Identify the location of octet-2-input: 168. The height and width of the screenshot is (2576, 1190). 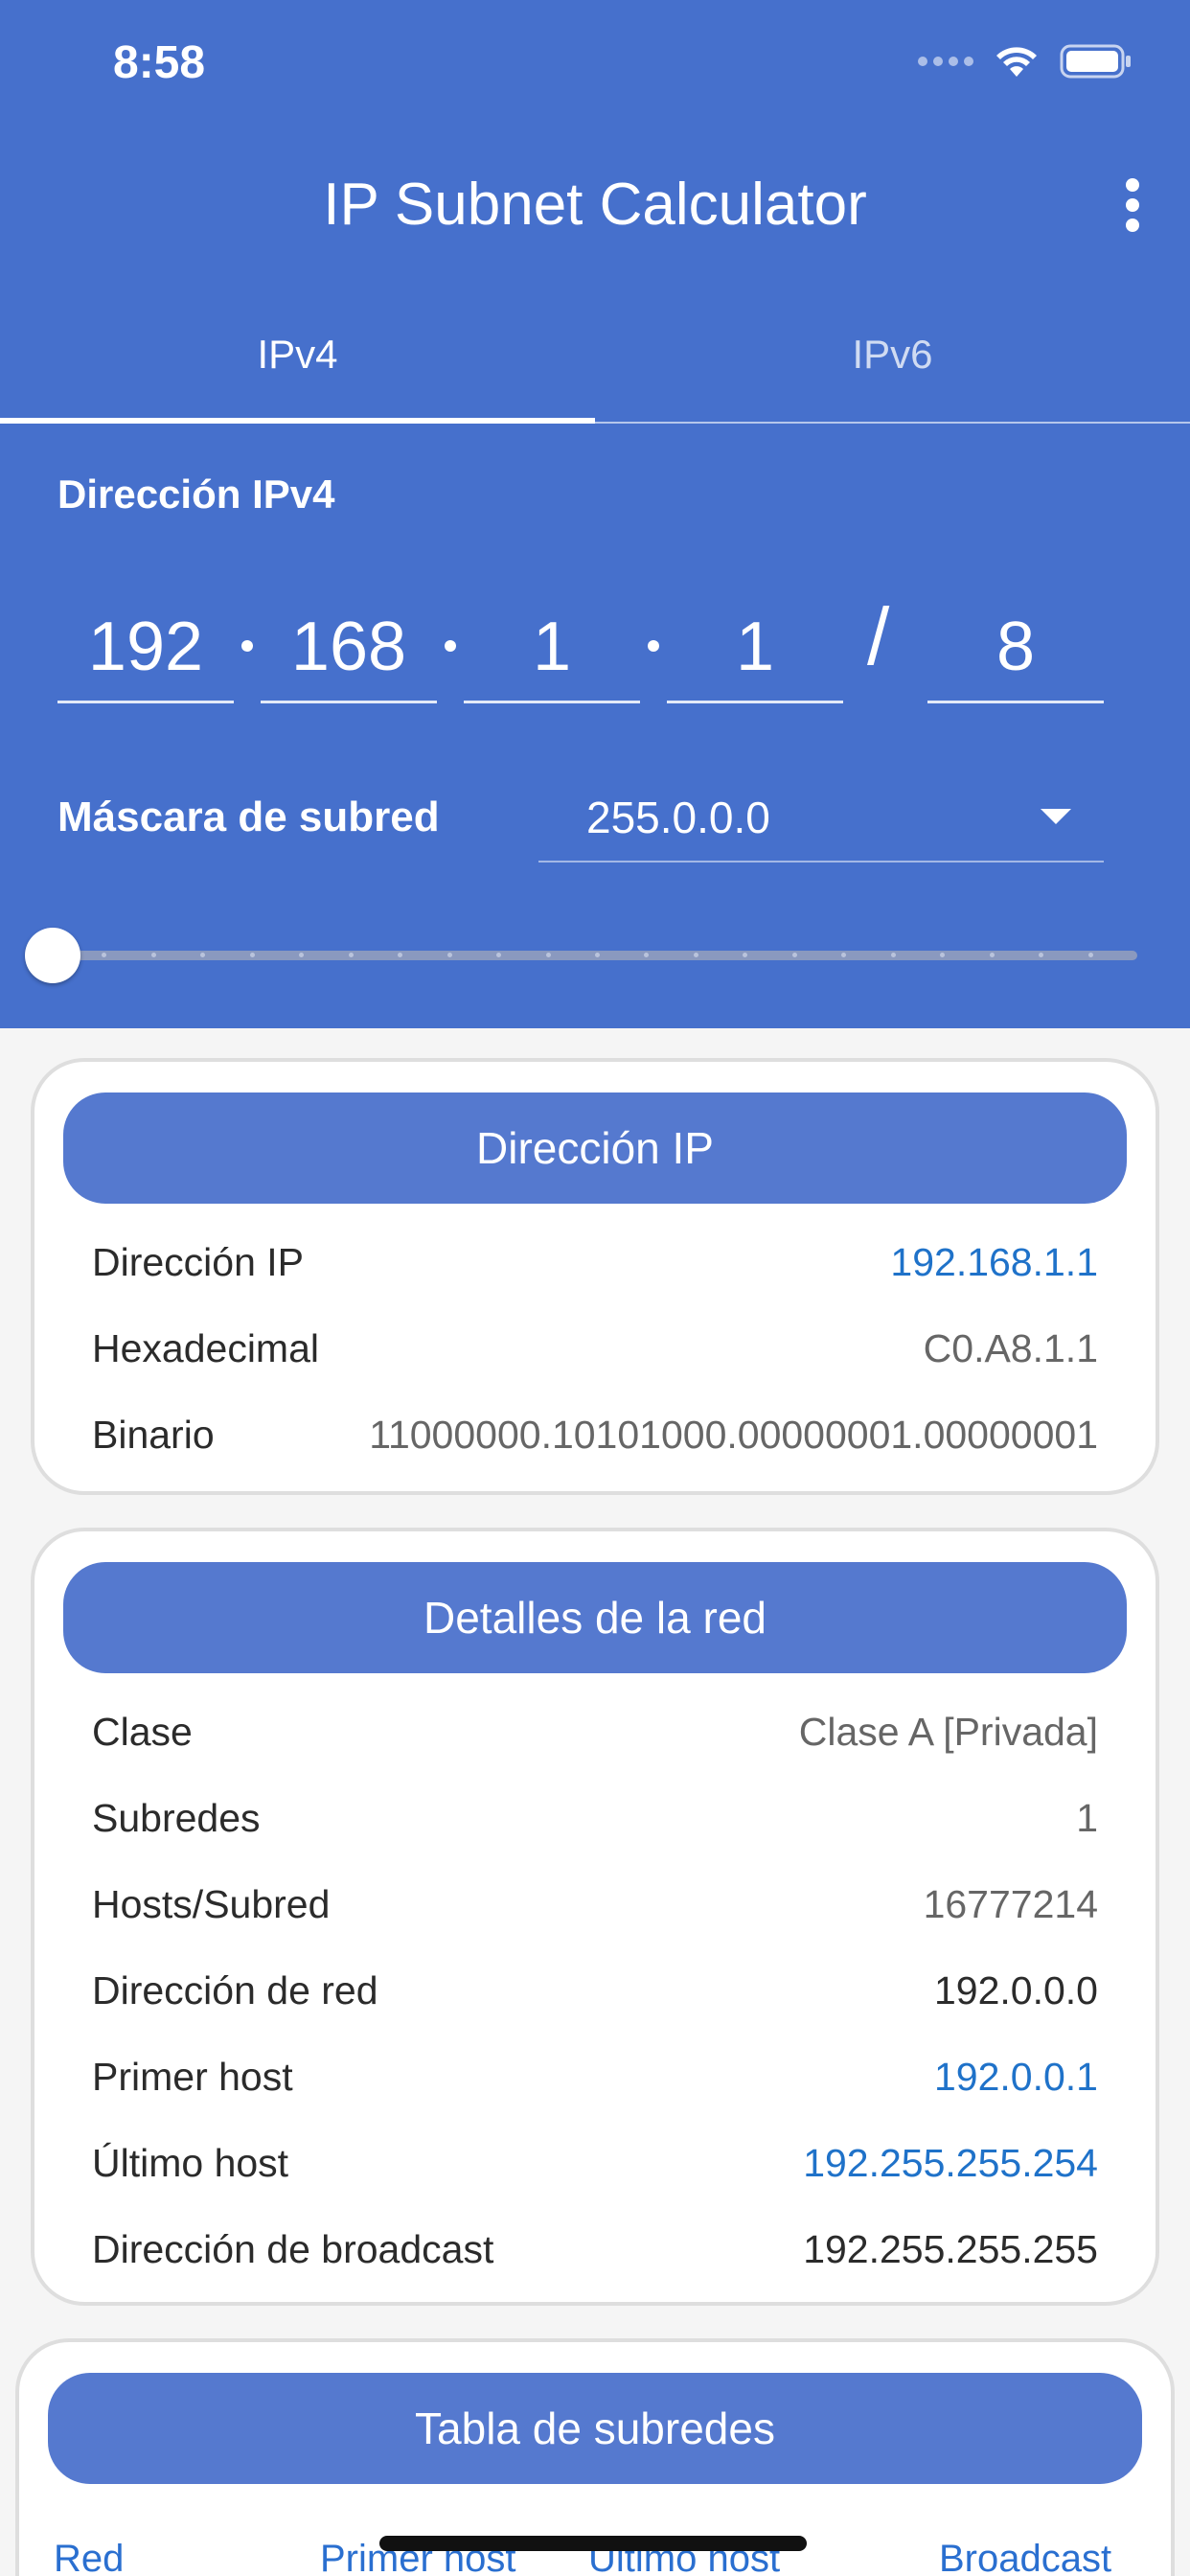
(349, 648).